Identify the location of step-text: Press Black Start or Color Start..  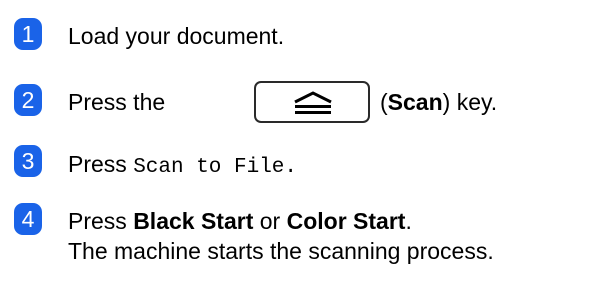
(240, 221).